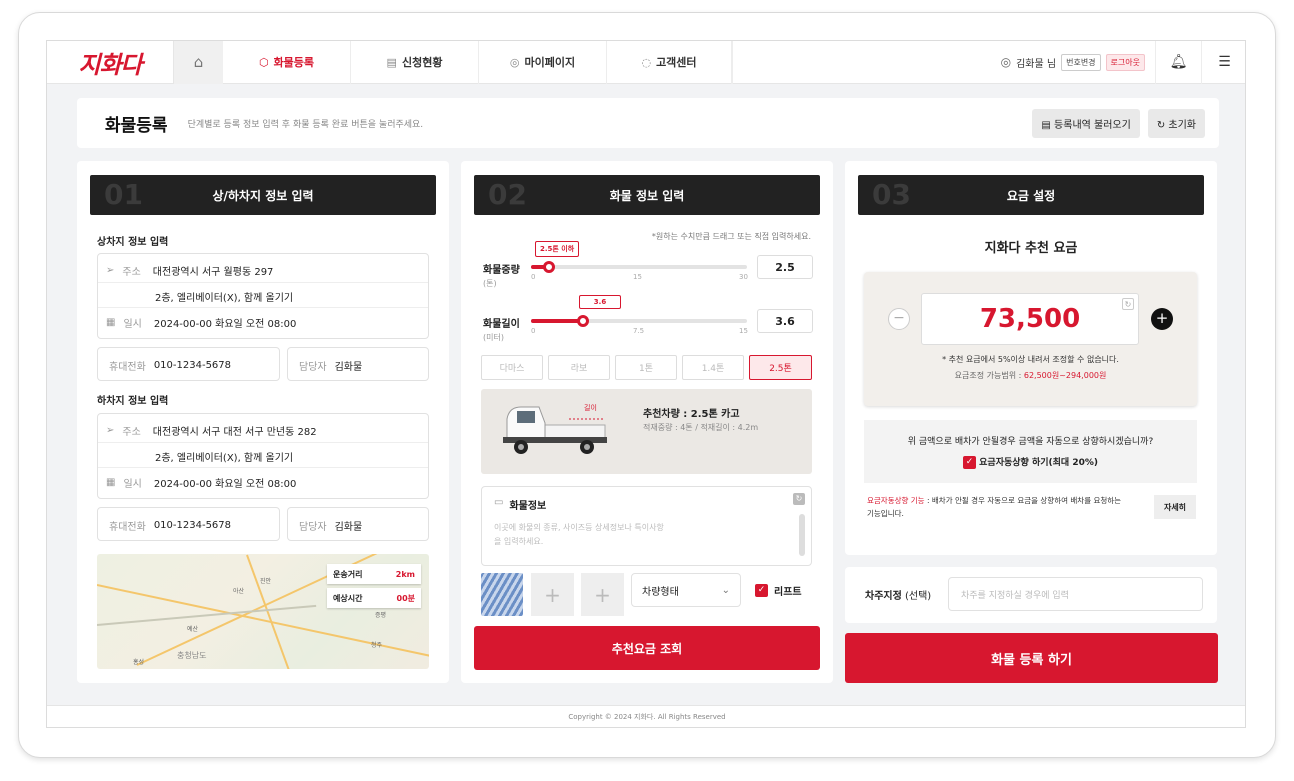 This screenshot has height=781, width=1294. Describe the element at coordinates (131, 432) in the screenshot. I see `field-label: 주소` at that location.